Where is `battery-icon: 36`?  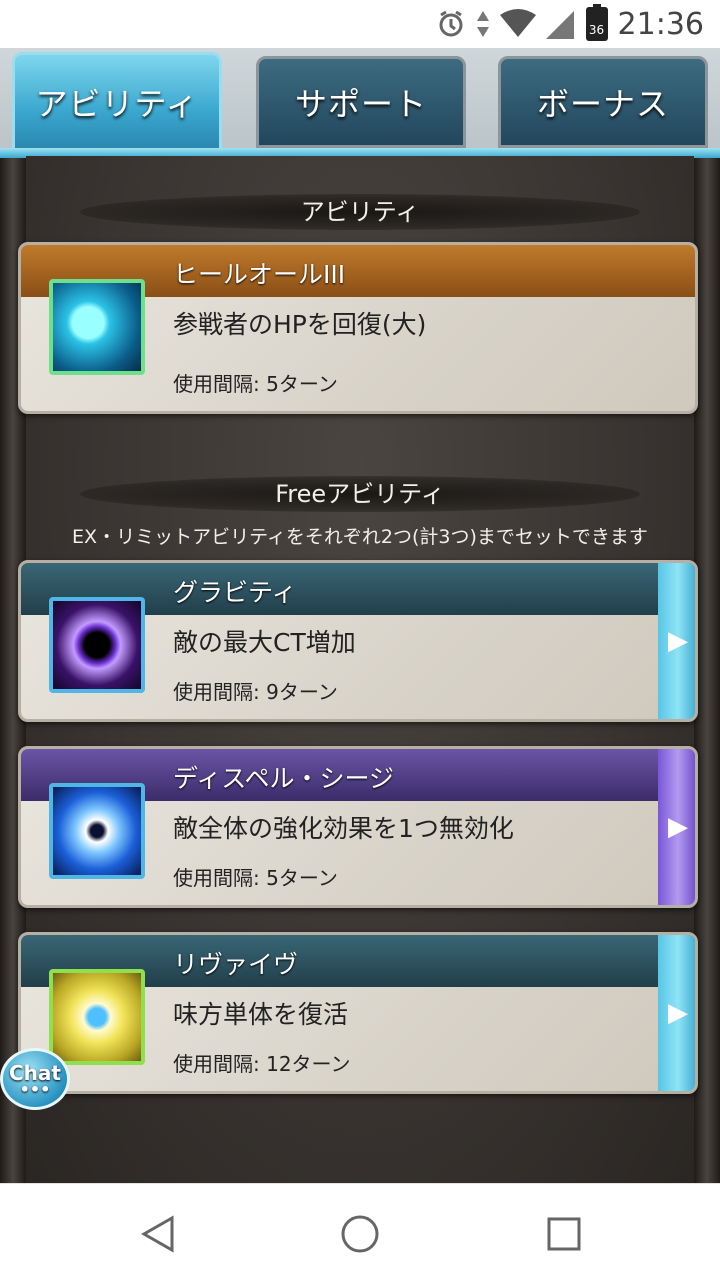
battery-icon: 36 is located at coordinates (596, 22).